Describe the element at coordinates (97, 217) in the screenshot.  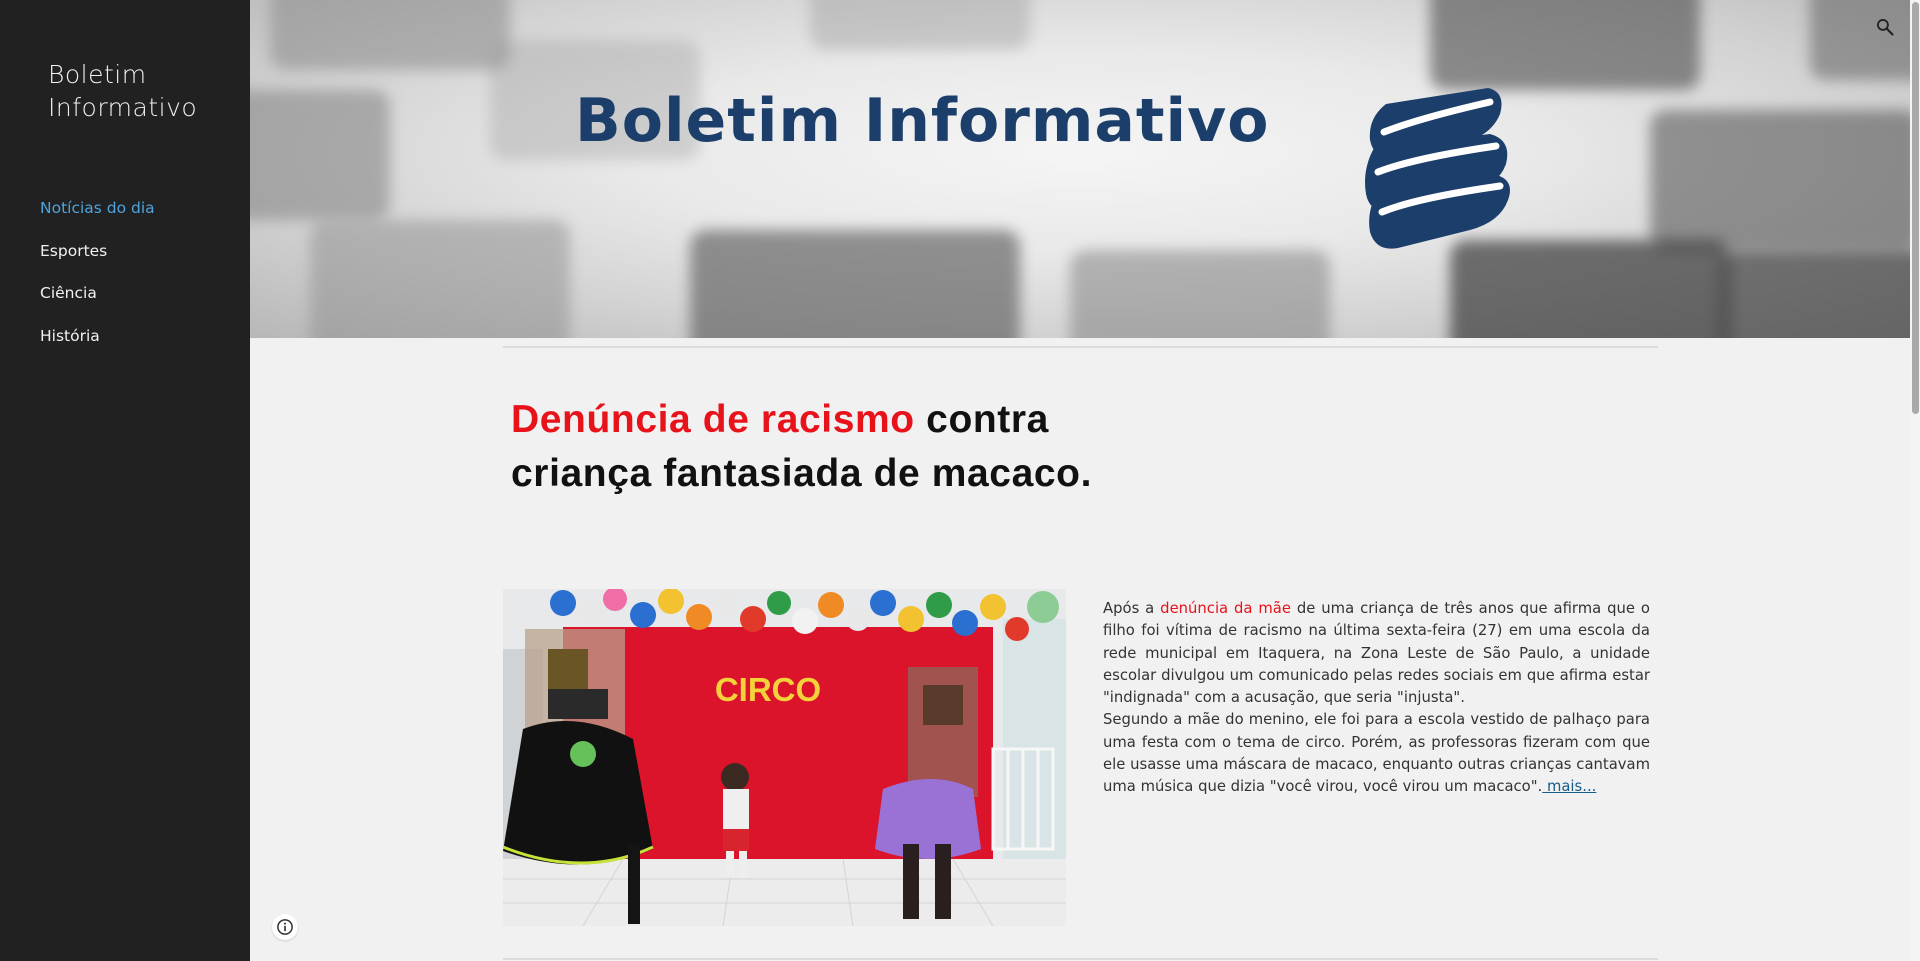
I see `nav-item-noticias-do-dia: Notícias do dia` at that location.